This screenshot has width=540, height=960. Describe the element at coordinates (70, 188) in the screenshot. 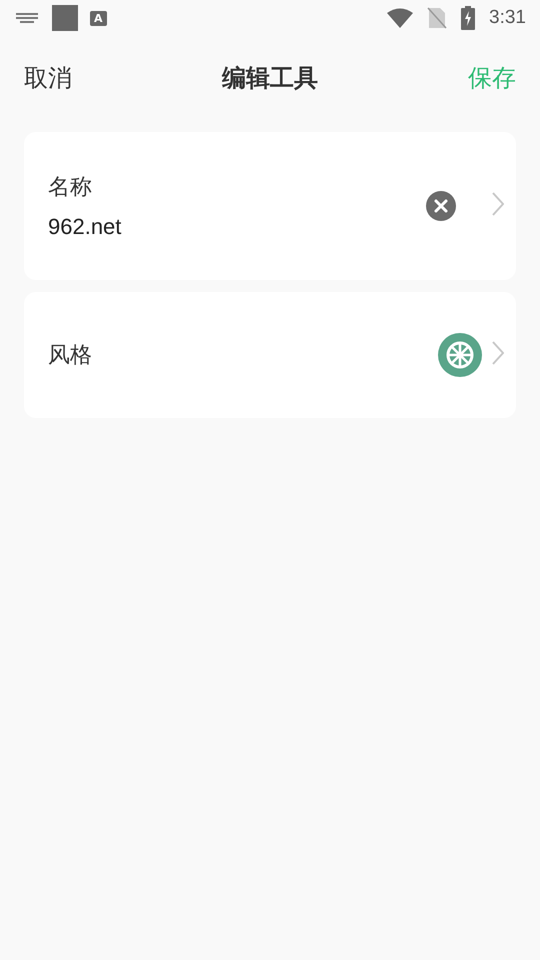

I see `field-label: 名称` at that location.